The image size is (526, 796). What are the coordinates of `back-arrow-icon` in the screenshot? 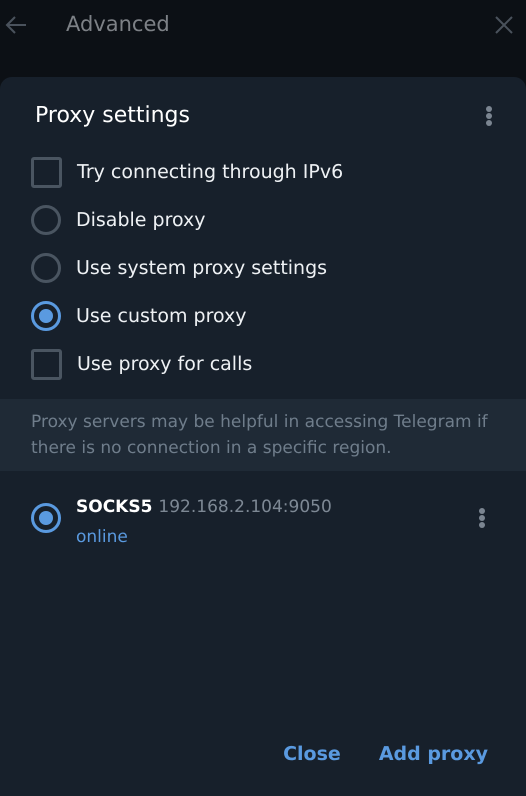 It's located at (16, 25).